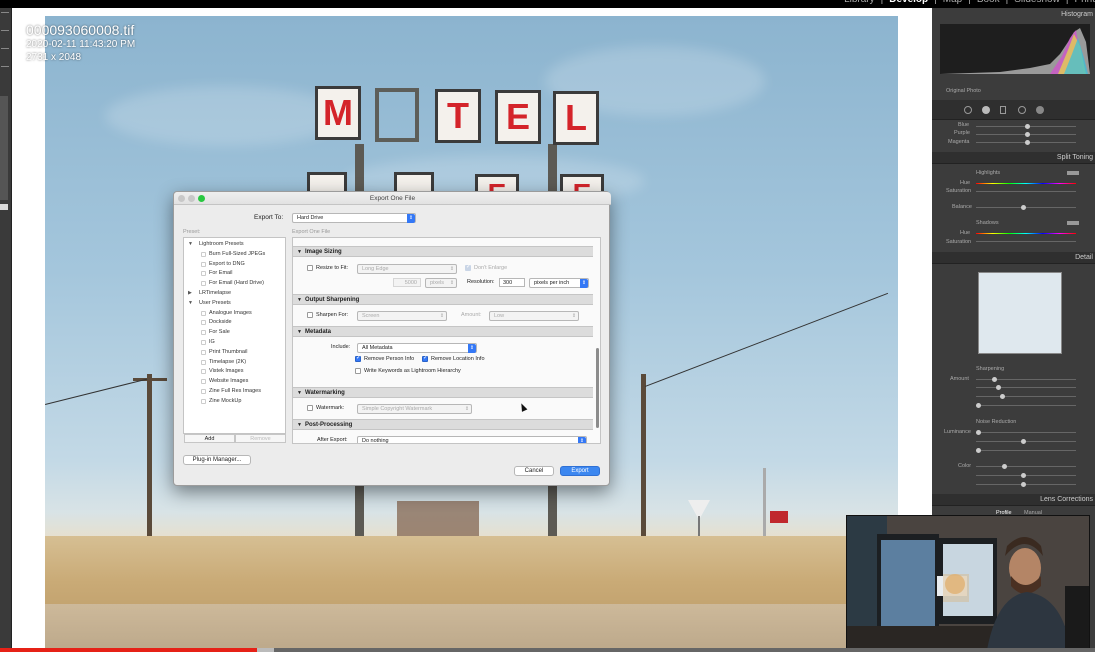  Describe the element at coordinates (402, 316) in the screenshot. I see `sharpen-for-select: Screen ⇕` at that location.